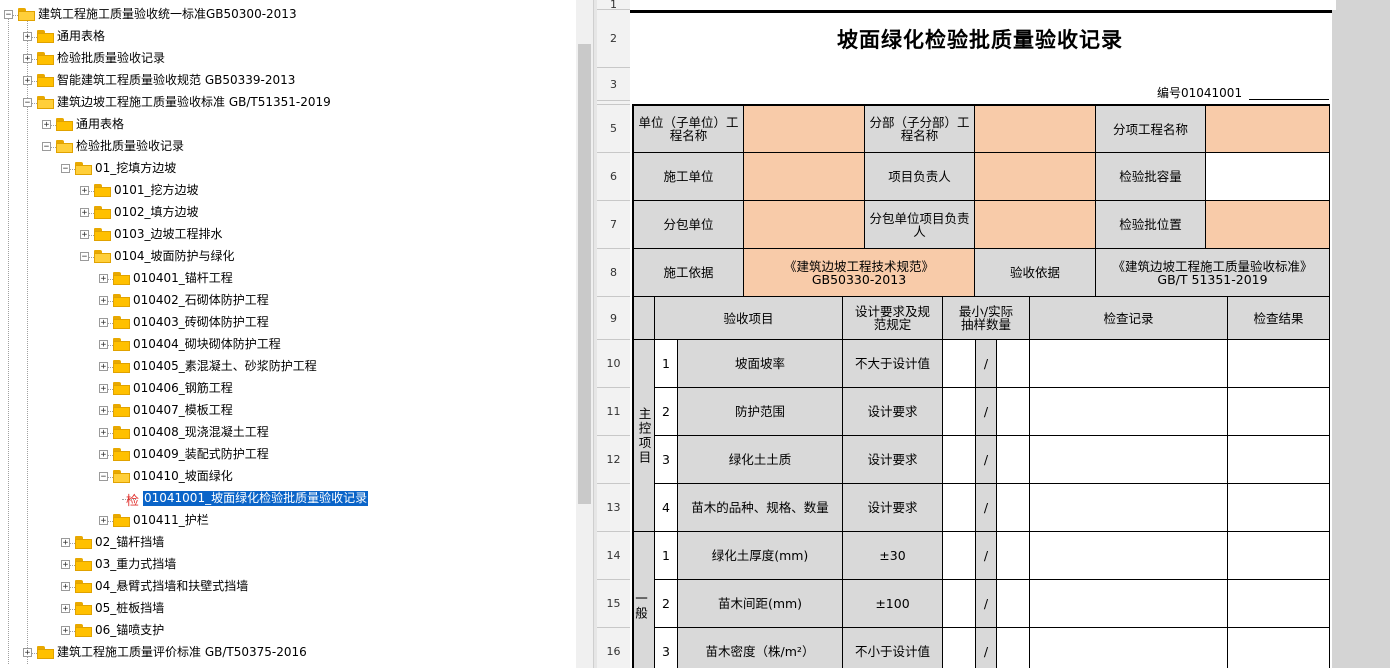  I want to click on row-number: 16, so click(613, 648).